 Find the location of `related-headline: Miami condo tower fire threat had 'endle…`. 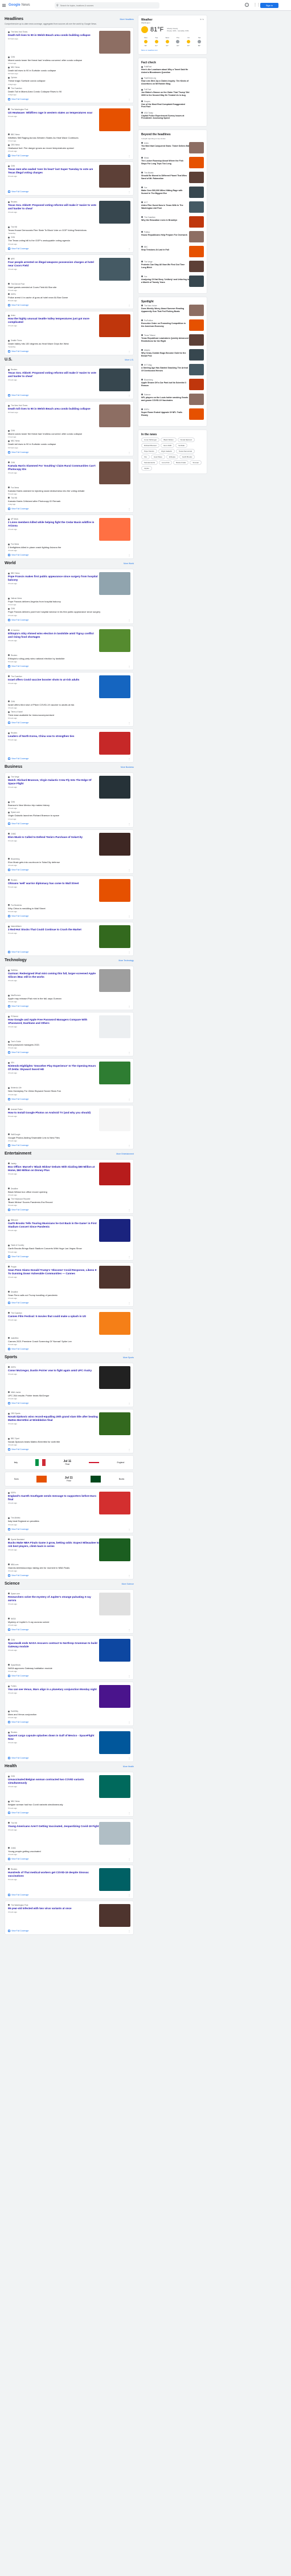

related-headline: Miami condo tower fire threat had 'endle… is located at coordinates (69, 433).